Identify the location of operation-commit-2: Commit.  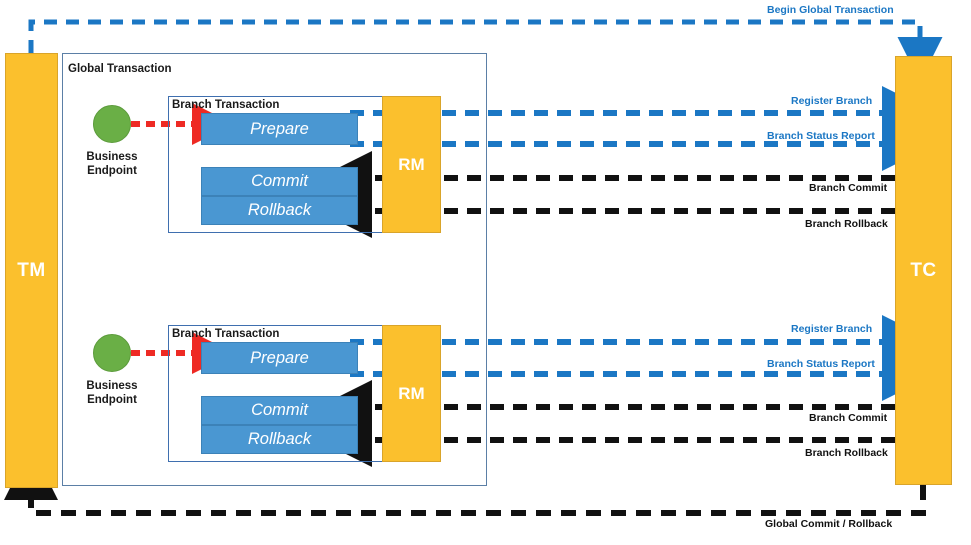
(279, 410).